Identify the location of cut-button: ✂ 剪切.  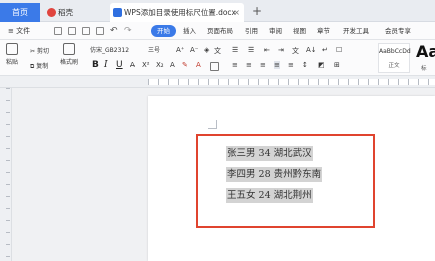
(39, 50).